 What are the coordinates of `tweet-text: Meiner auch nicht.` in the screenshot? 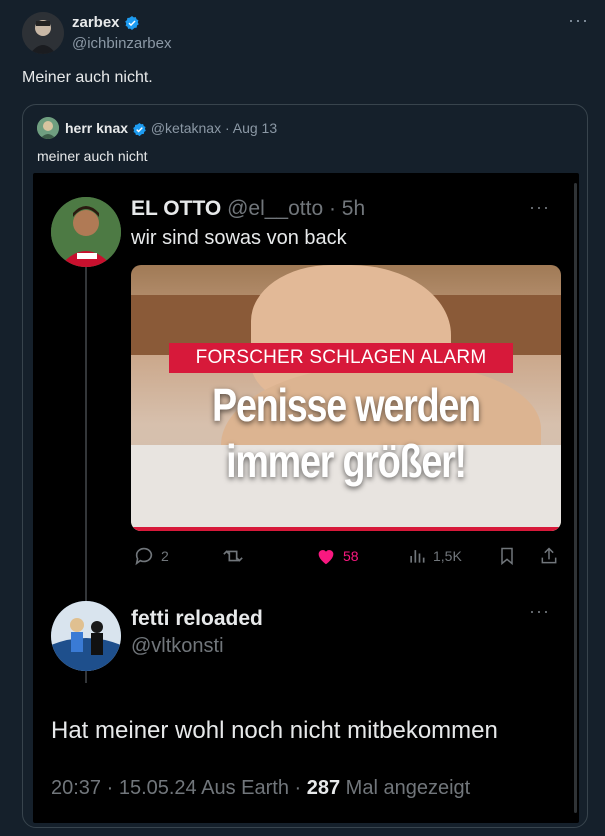 It's located at (87, 77).